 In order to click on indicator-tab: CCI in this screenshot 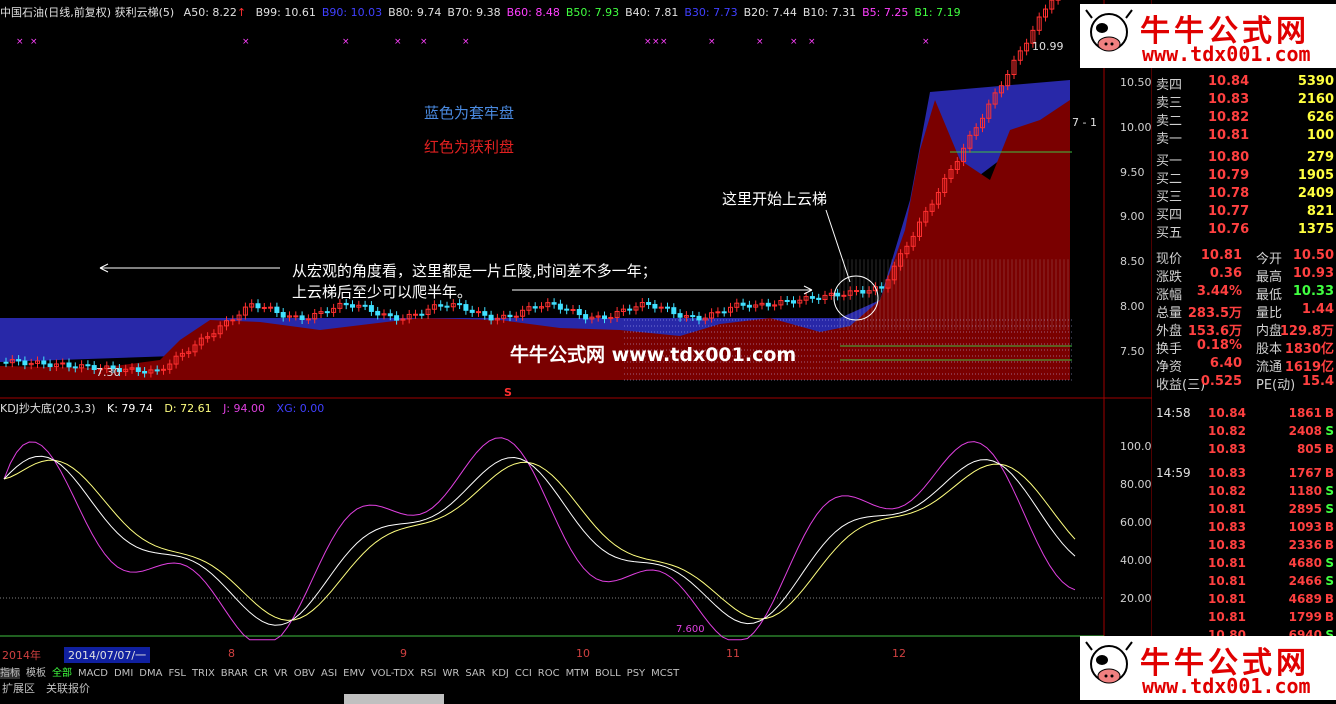, I will do `click(523, 673)`.